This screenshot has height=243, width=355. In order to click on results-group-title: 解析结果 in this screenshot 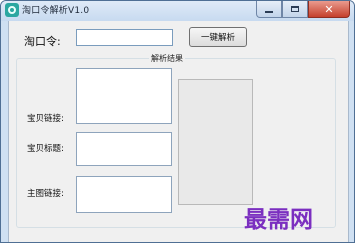, I will do `click(167, 58)`.